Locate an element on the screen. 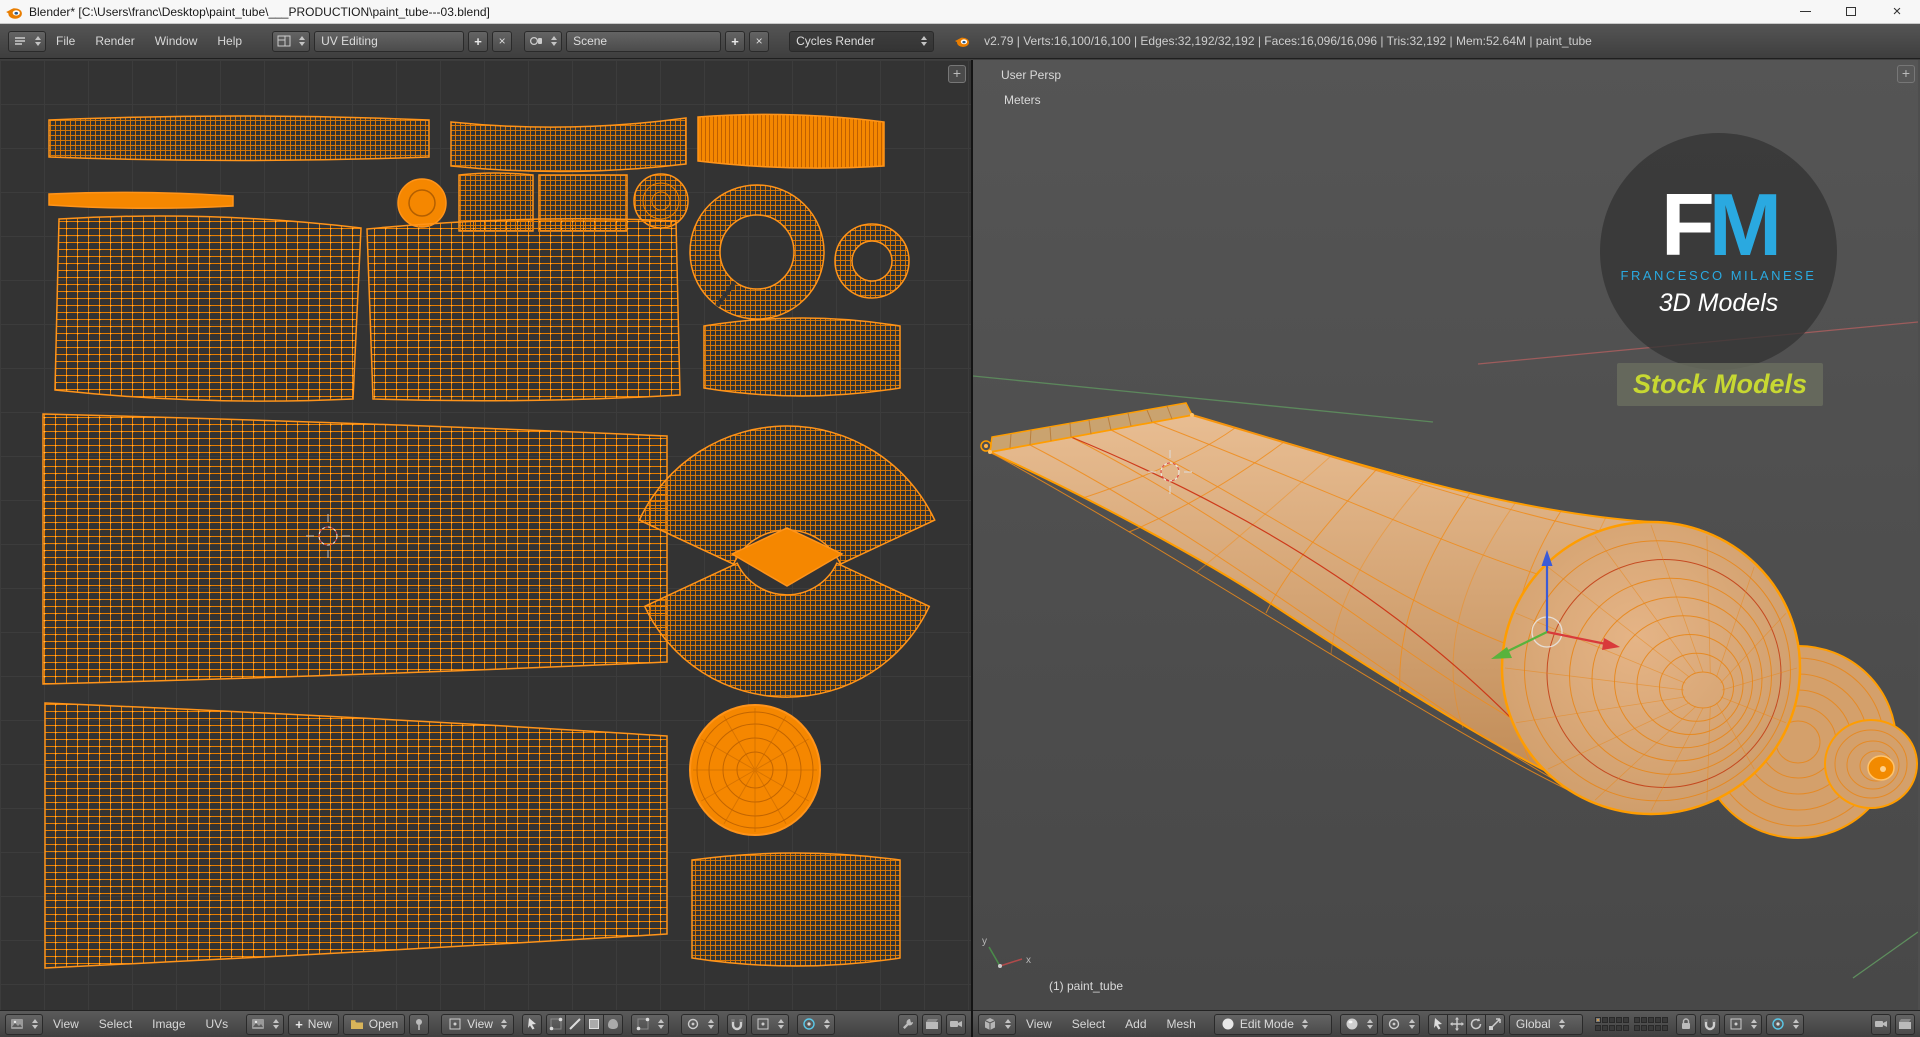 The width and height of the screenshot is (1920, 1037). view3d-menu-mesh: Mesh is located at coordinates (1181, 1024).